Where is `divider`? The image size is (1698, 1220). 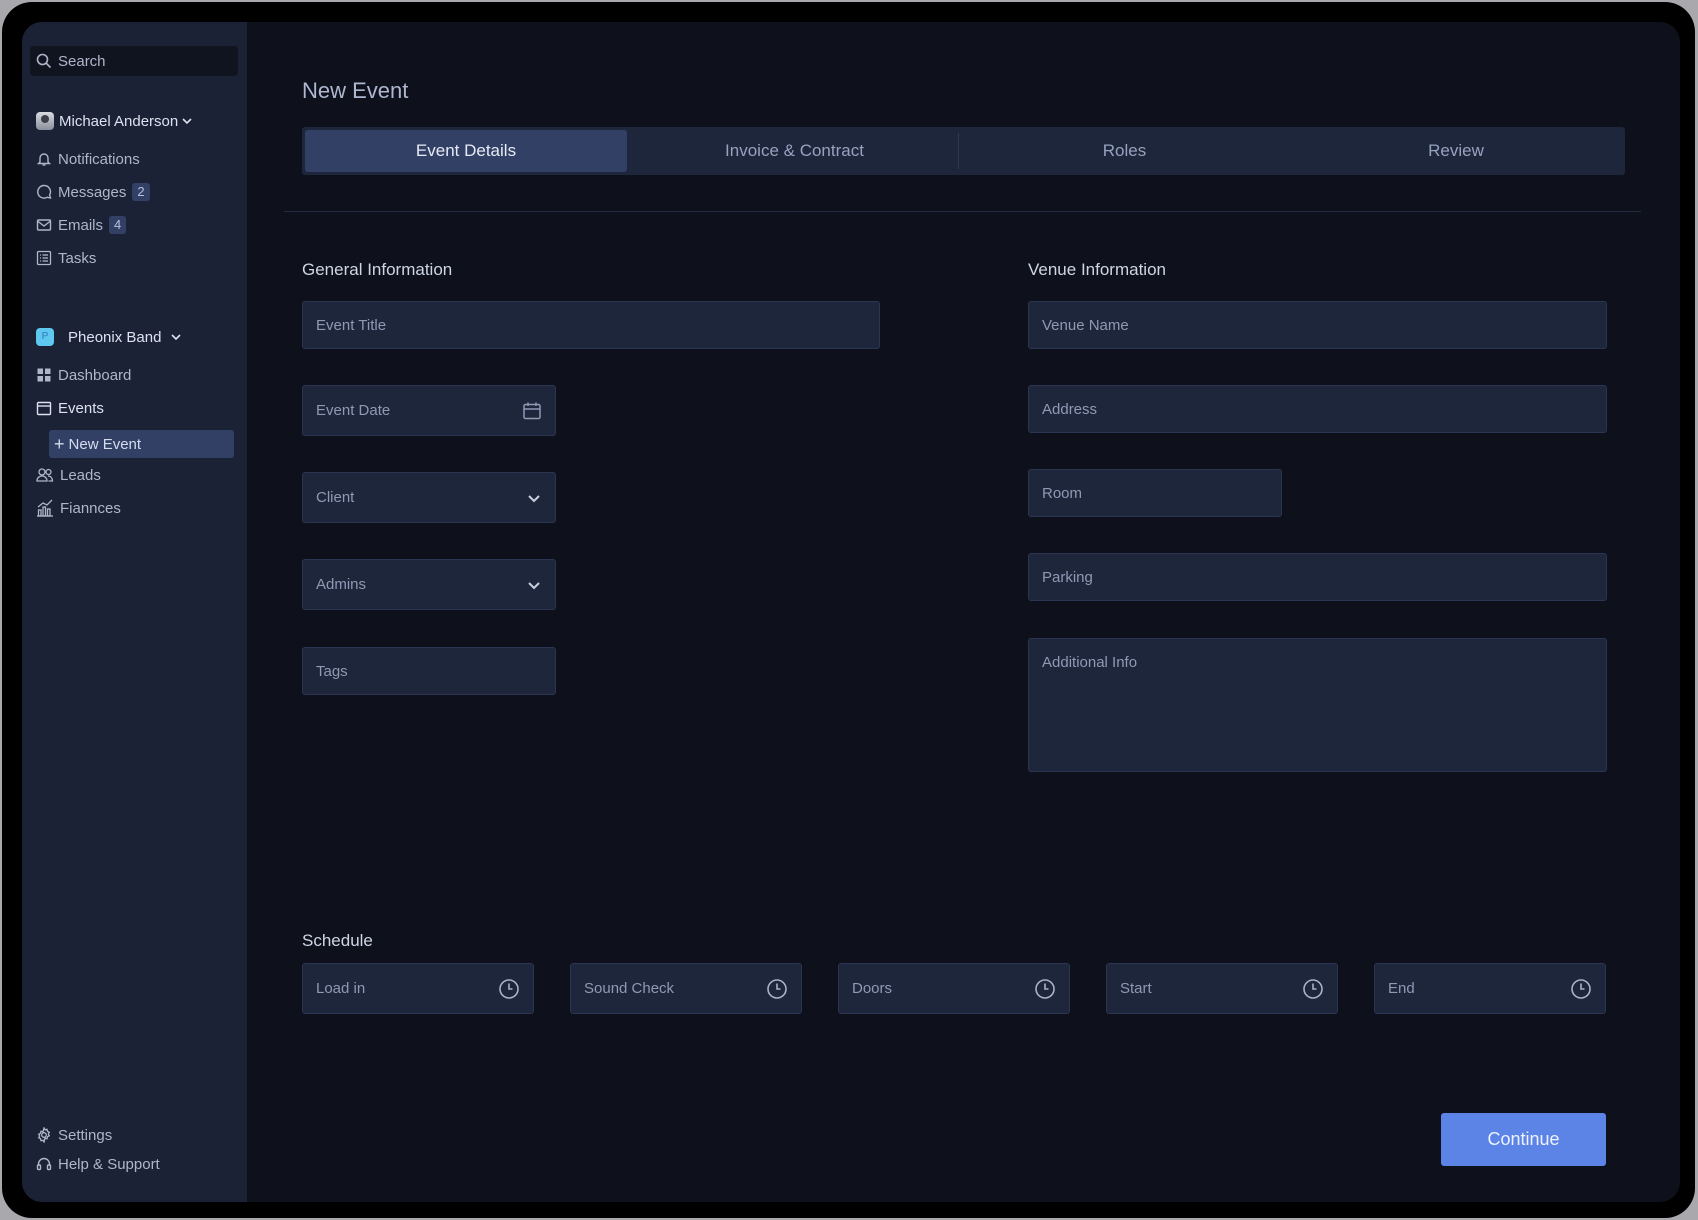 divider is located at coordinates (962, 211).